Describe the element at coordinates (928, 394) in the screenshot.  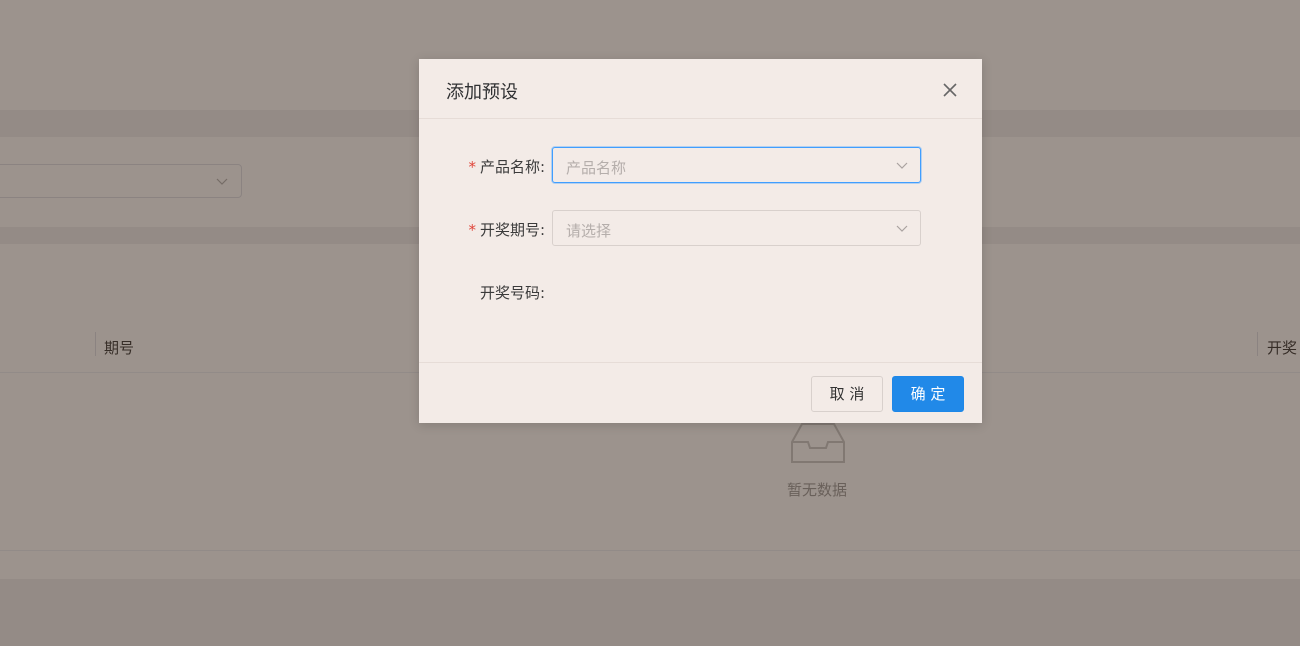
I see `confirm-button: 确 定` at that location.